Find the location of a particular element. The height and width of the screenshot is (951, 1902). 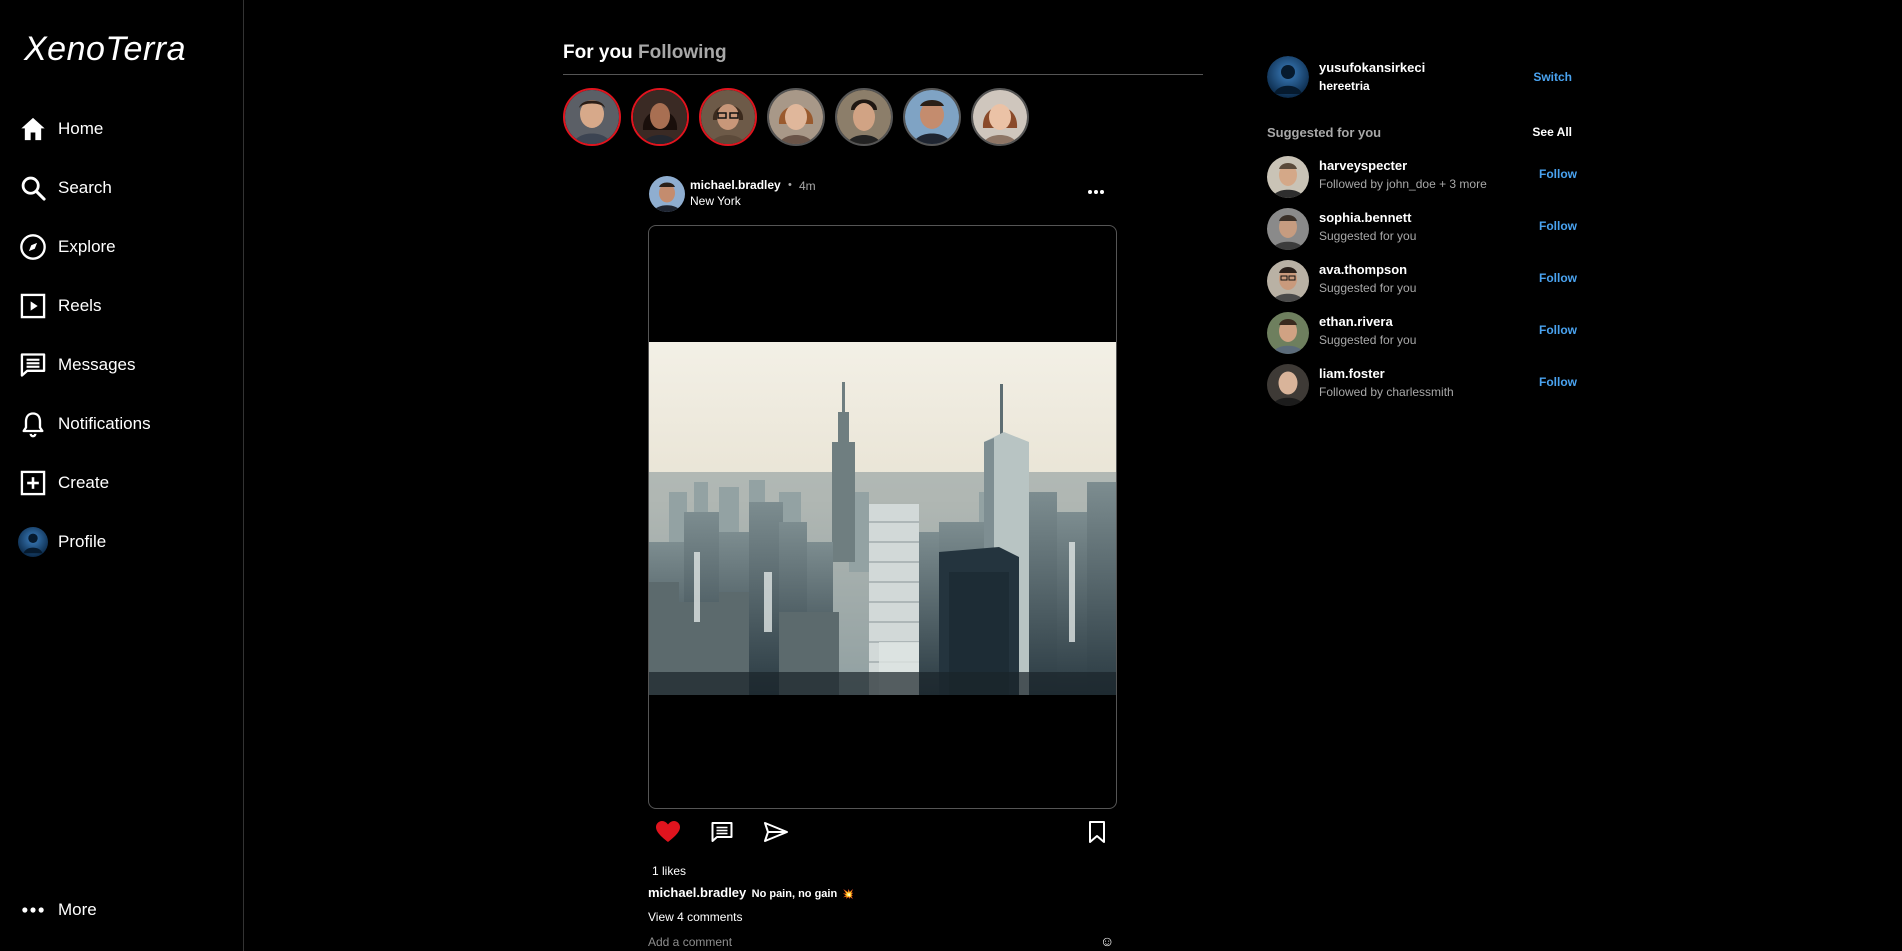

sidebar-item-messages: Messages is located at coordinates (76, 365).